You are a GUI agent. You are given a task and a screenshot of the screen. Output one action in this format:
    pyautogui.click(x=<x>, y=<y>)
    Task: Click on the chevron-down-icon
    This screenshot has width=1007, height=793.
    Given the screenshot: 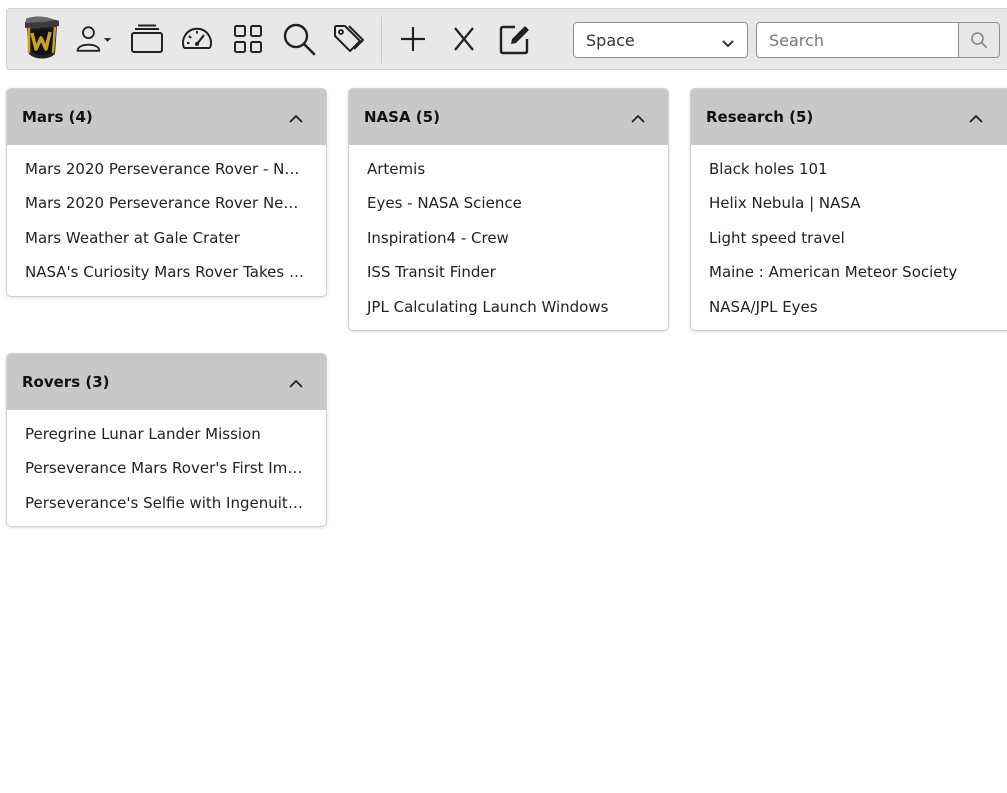 What is the action you would take?
    pyautogui.click(x=728, y=43)
    